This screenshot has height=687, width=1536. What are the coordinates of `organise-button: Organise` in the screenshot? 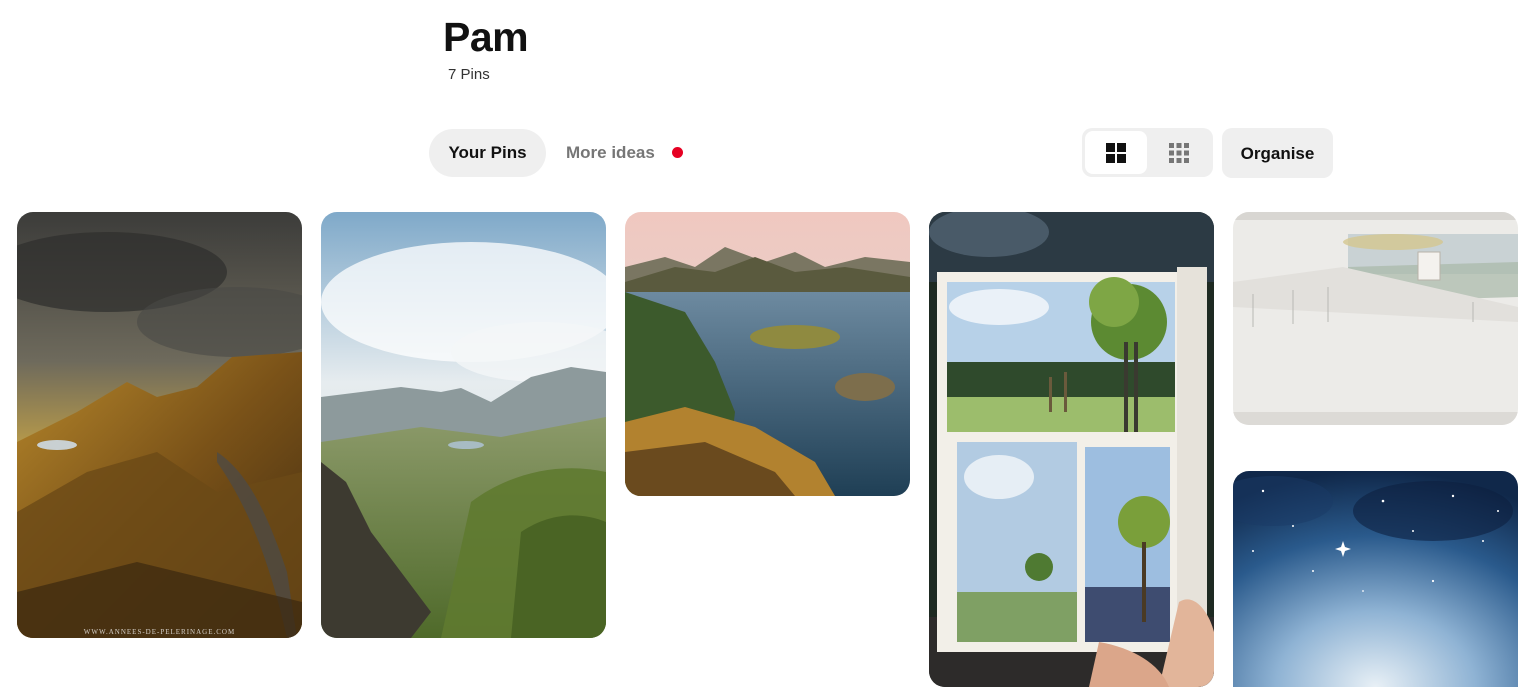 It's located at (1277, 153).